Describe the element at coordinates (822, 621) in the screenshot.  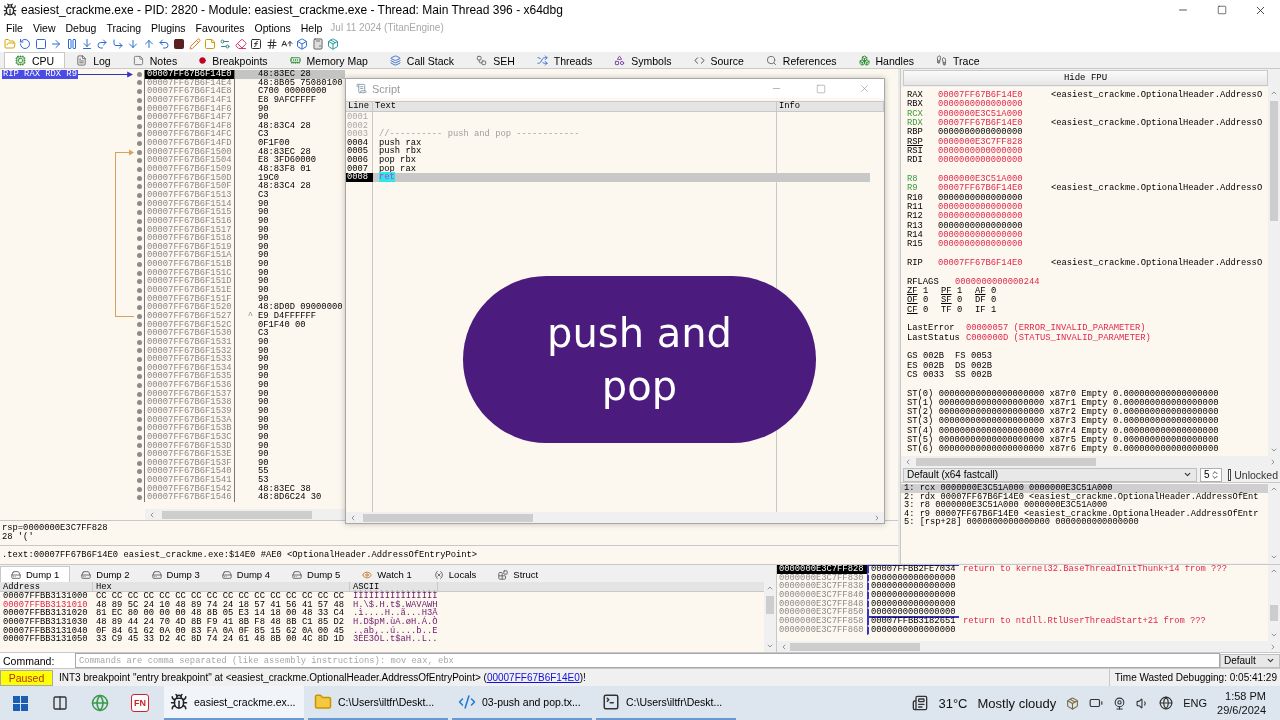
I see `stack-address: 0000000E3C7FF858` at that location.